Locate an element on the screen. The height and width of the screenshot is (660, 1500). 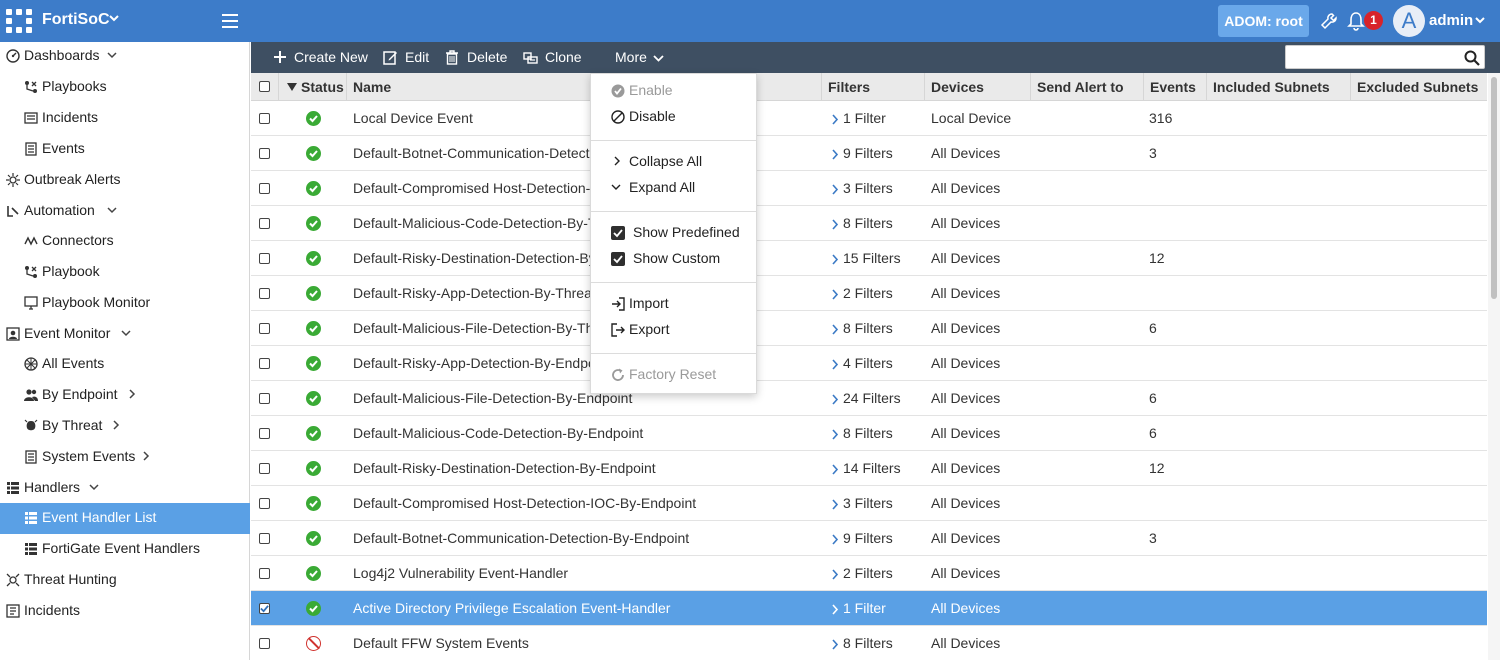
menu-item-collapse-all: Collapse All is located at coordinates (673, 162).